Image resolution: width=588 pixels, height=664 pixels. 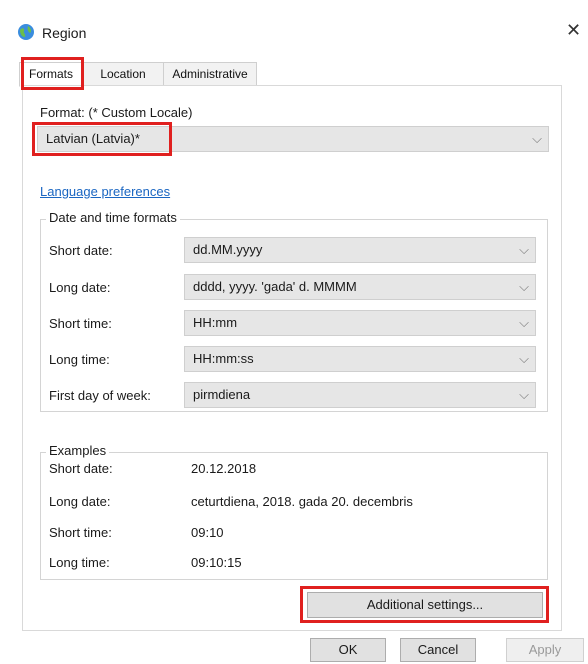 I want to click on globe-icon, so click(x=26, y=32).